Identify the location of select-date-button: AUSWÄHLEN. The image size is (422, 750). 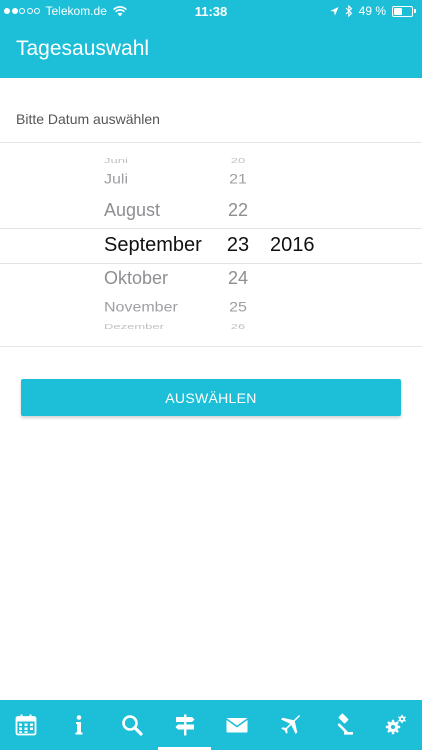
(211, 397).